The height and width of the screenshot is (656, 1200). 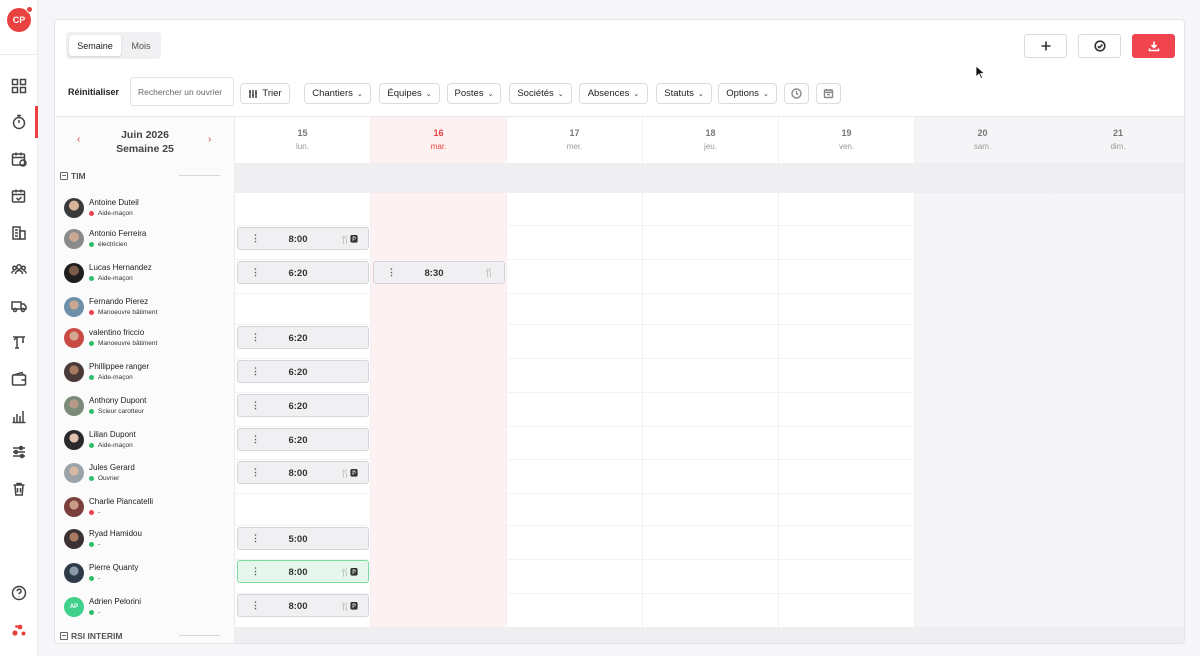 I want to click on stopwatch-icon, so click(x=19, y=122).